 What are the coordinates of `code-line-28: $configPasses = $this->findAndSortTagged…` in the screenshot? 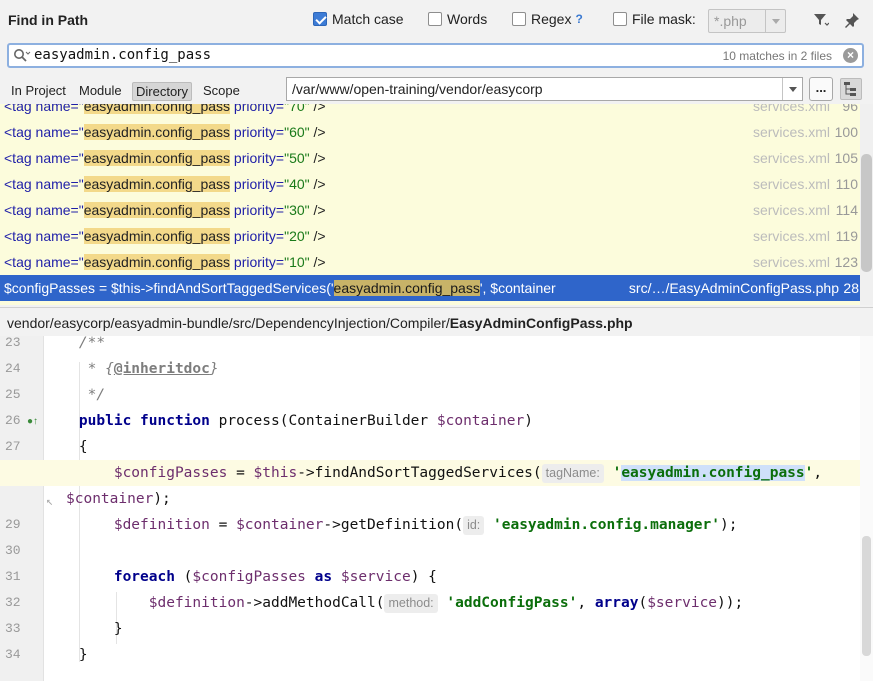 It's located at (430, 473).